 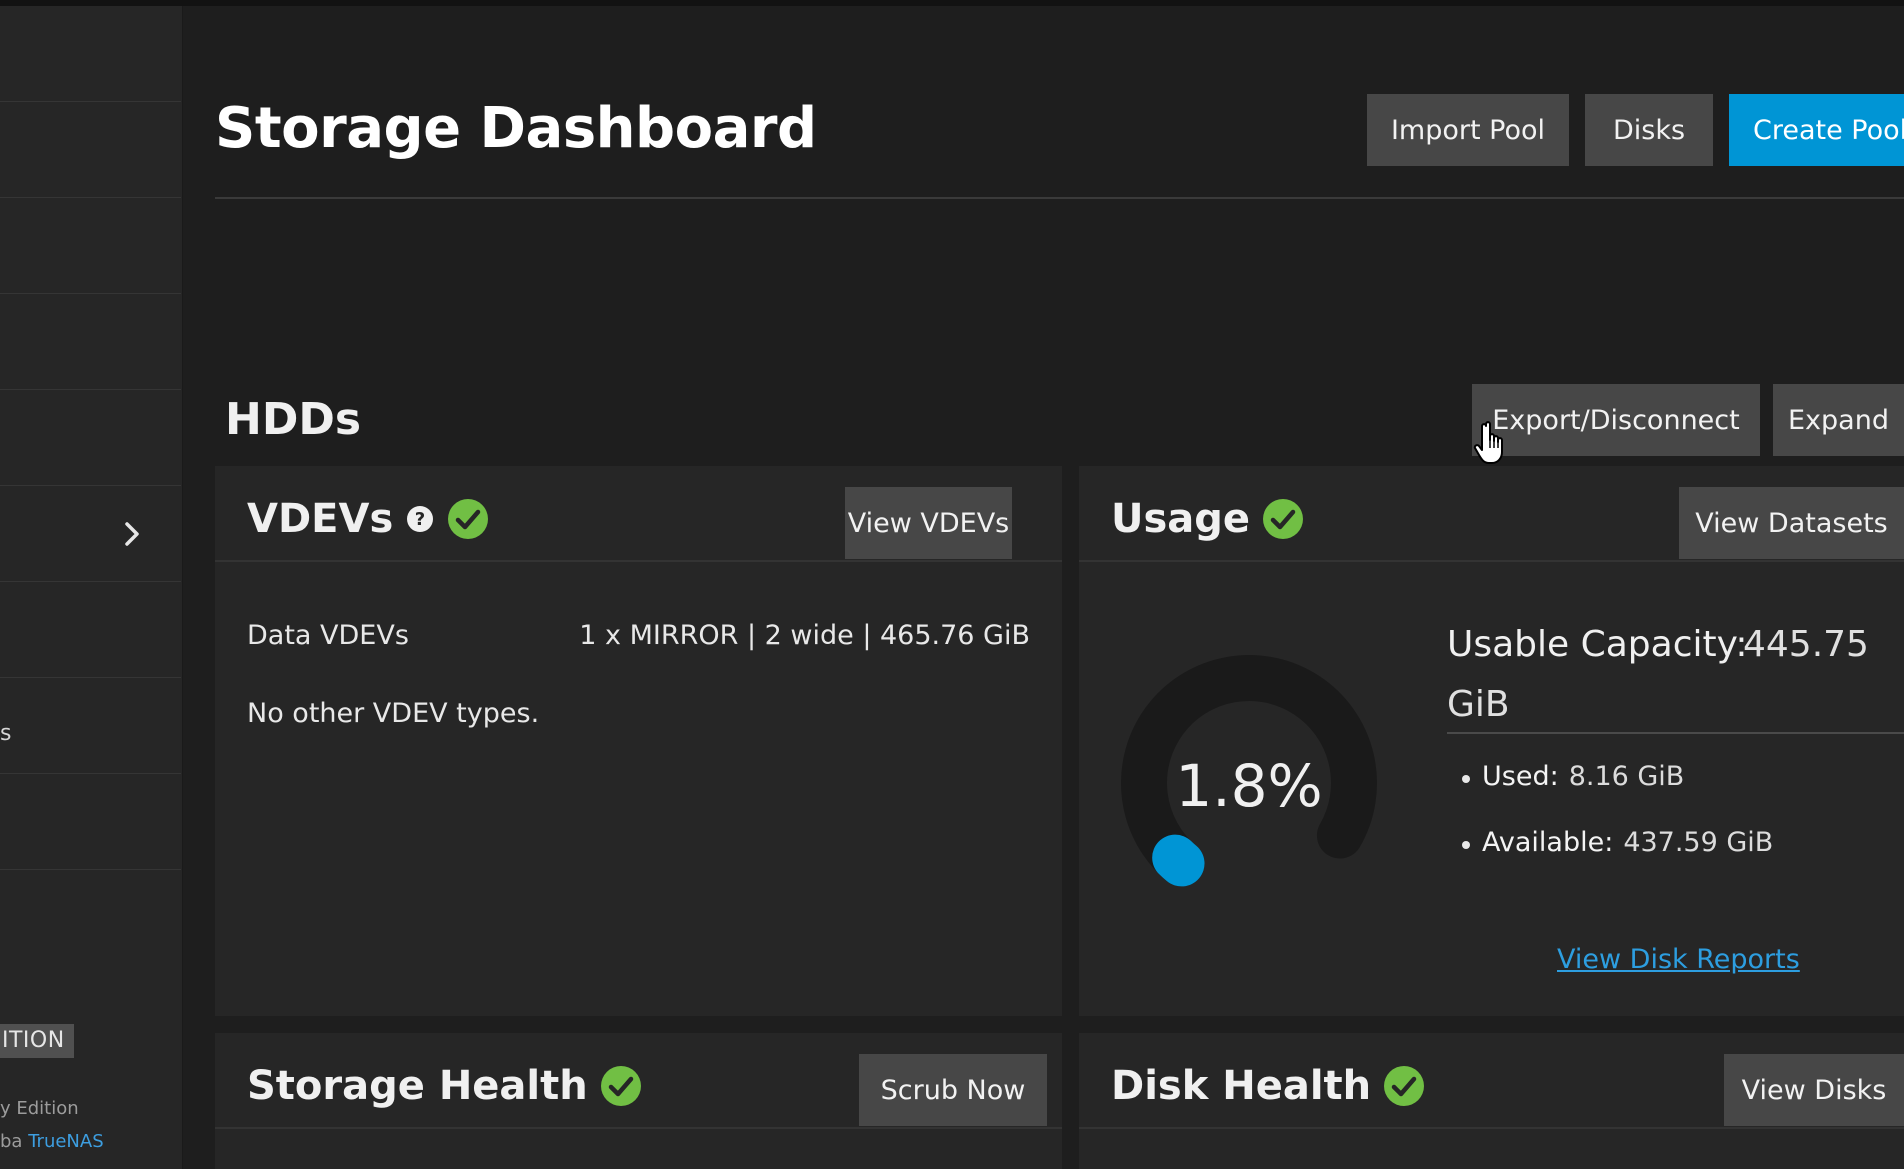 I want to click on help-icon: ?, so click(x=420, y=519).